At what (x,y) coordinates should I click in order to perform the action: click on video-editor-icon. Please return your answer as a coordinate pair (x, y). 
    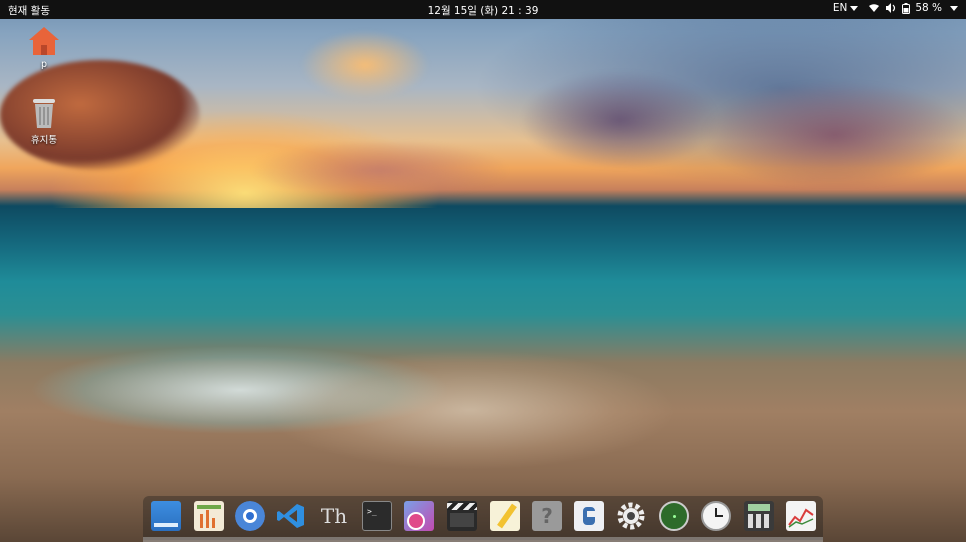
    Looking at the image, I should click on (462, 516).